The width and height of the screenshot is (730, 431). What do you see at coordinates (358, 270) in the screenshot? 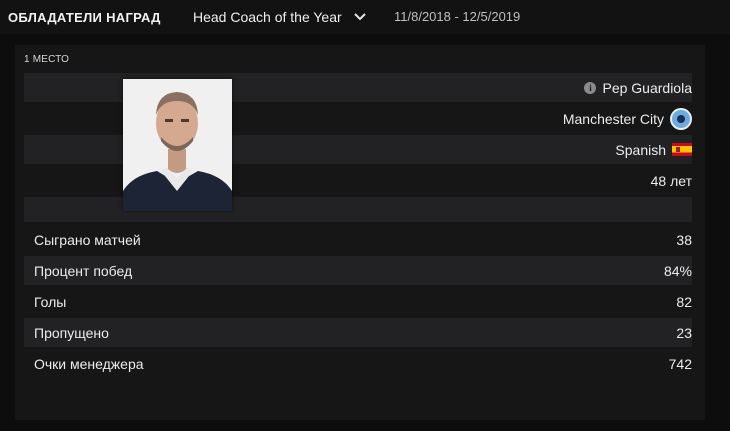
I see `stat-row-win-percent: Процент побед 84%` at bounding box center [358, 270].